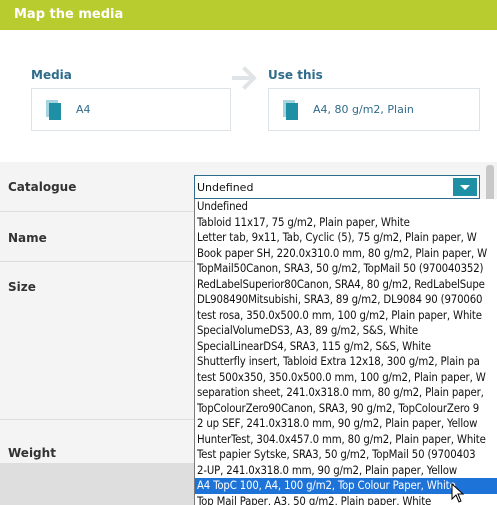 This screenshot has width=497, height=505. I want to click on dropdown-toggle-button, so click(465, 187).